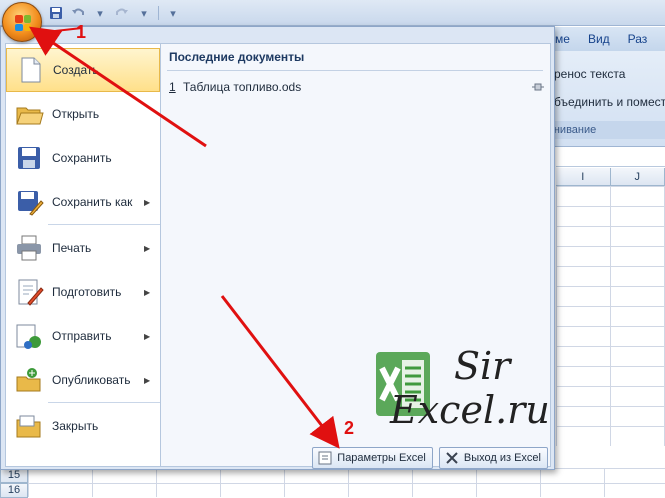  Describe the element at coordinates (638, 176) in the screenshot. I see `column-header-j: J` at that location.